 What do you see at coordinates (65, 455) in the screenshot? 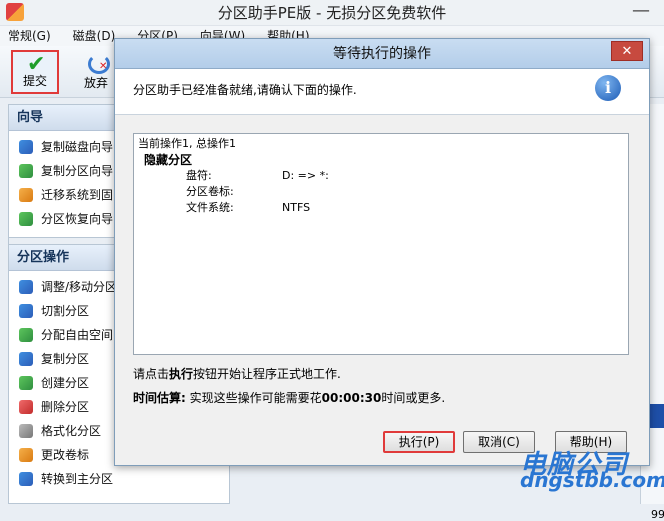
I see `sidebar-item-label: 更改卷标` at bounding box center [65, 455].